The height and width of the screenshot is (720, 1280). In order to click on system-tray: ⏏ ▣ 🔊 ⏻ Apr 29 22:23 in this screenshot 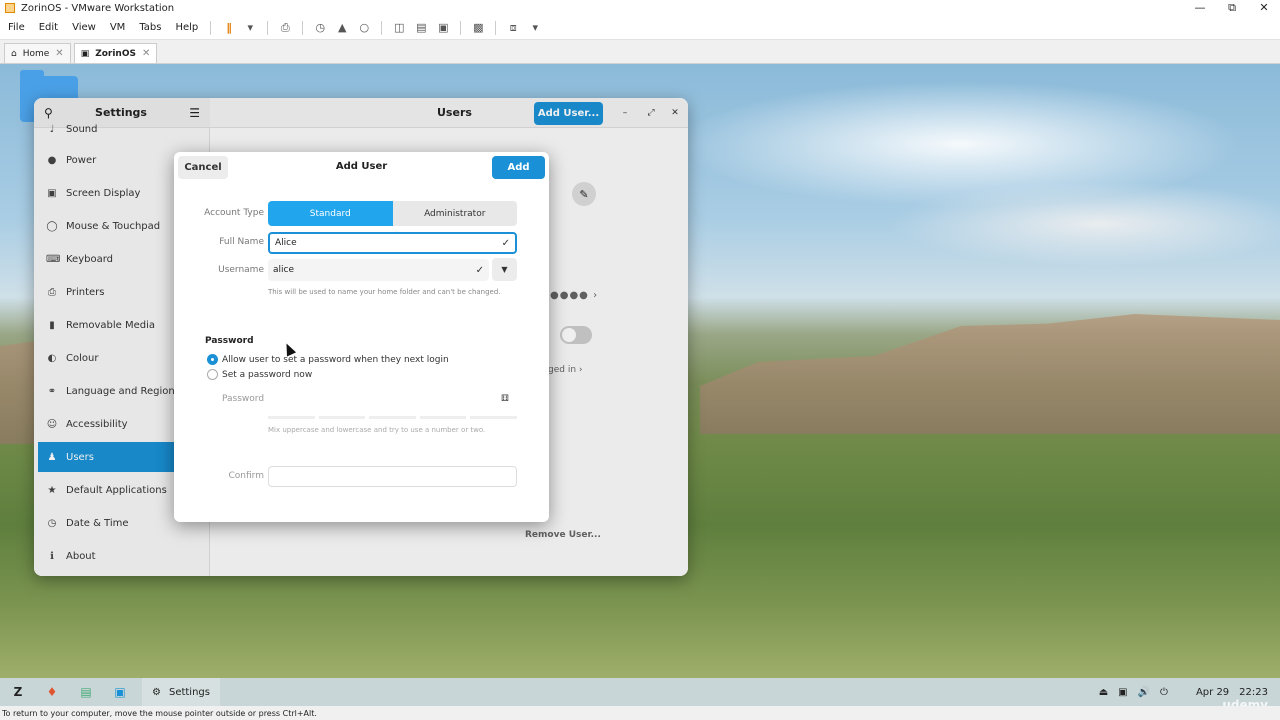, I will do `click(1189, 692)`.